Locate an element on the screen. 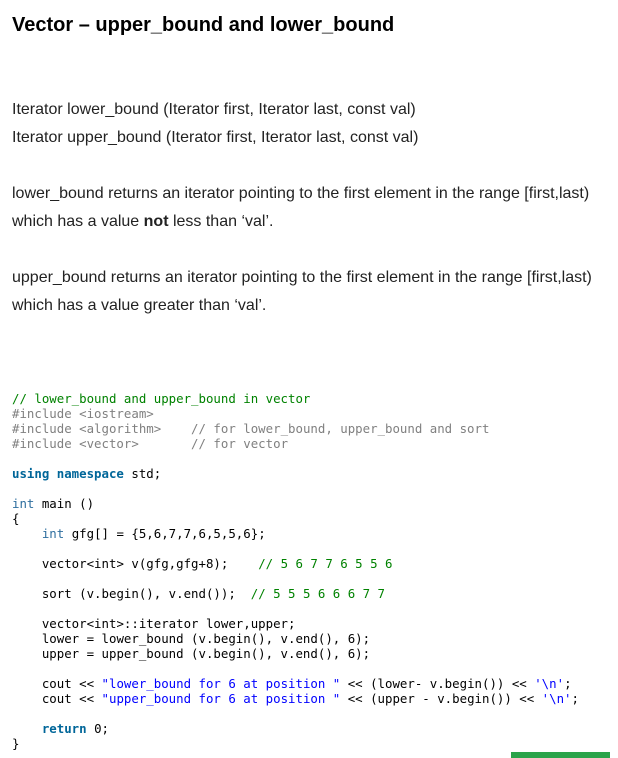 The width and height of the screenshot is (618, 758). code-cout-expr: << (lower- v.begin()) << is located at coordinates (437, 683).